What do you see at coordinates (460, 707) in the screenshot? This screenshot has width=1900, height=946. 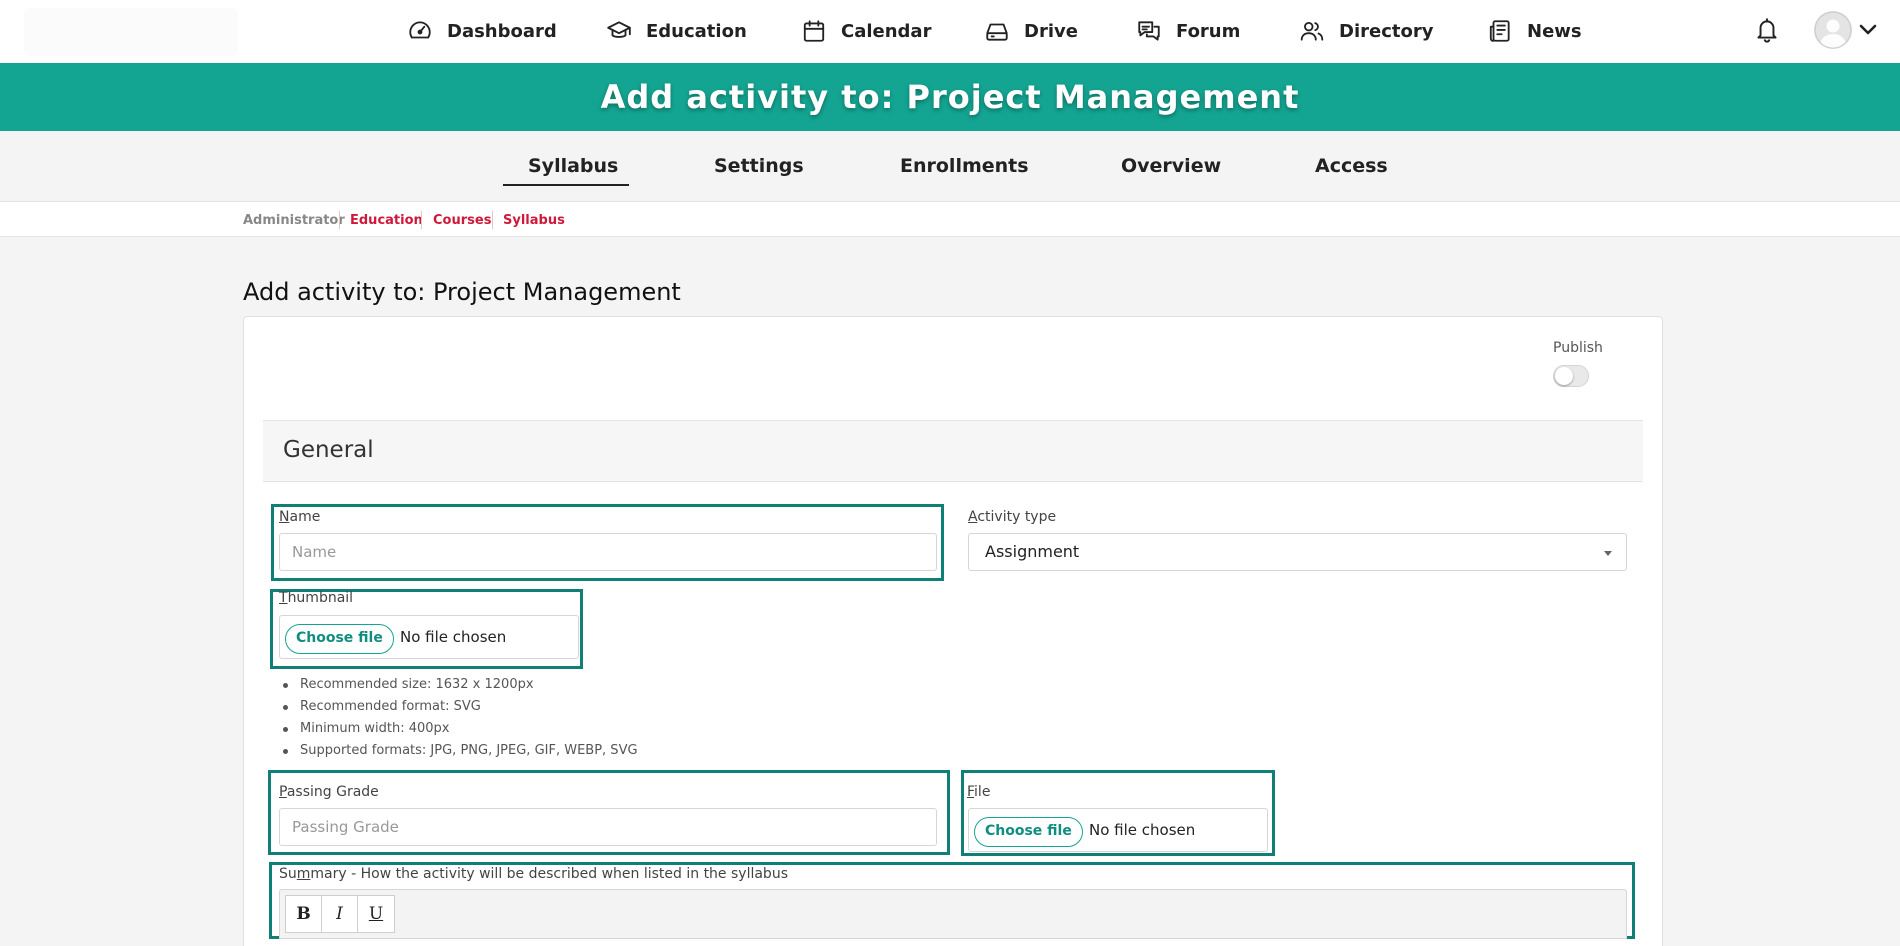 I see `hint-item: Recommended format: SVG` at bounding box center [460, 707].